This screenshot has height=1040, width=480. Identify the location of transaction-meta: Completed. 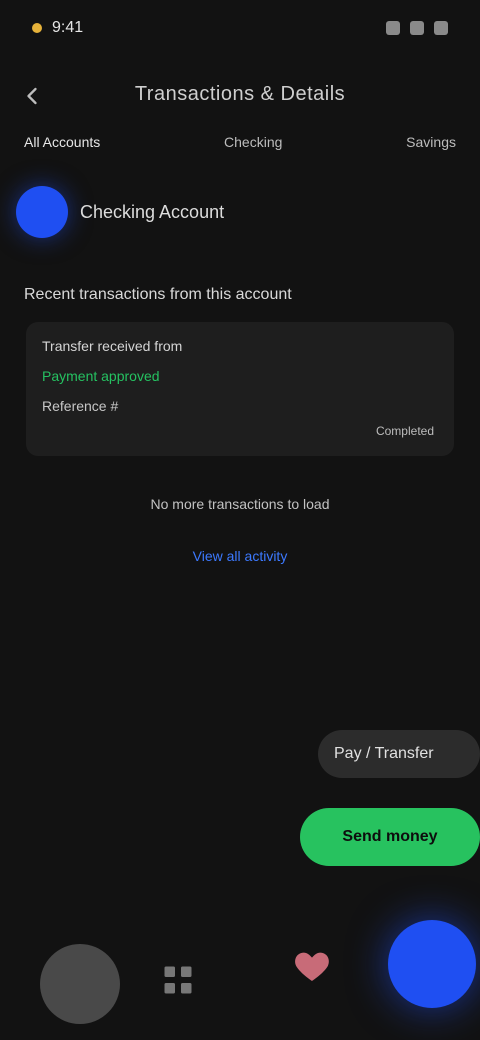
(404, 431).